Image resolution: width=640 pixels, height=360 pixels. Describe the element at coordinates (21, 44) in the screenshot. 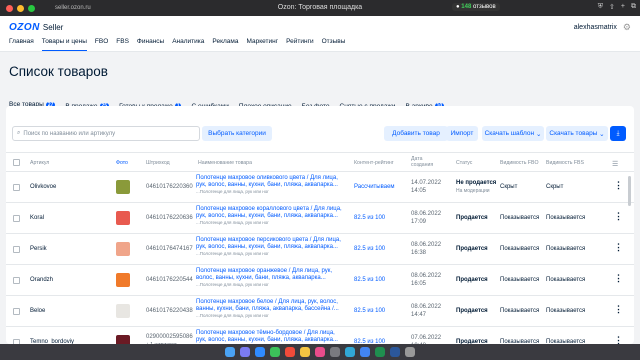

I see `nav-home: Главная` at that location.